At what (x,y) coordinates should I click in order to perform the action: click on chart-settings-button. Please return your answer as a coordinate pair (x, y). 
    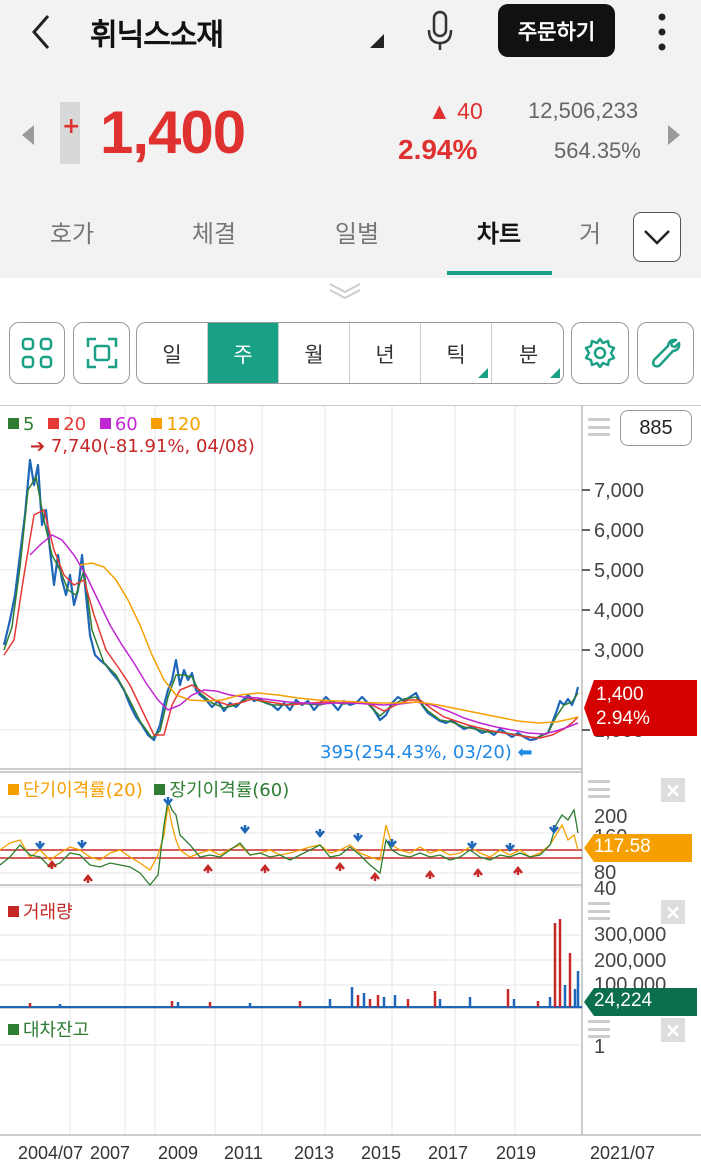
    Looking at the image, I should click on (600, 353).